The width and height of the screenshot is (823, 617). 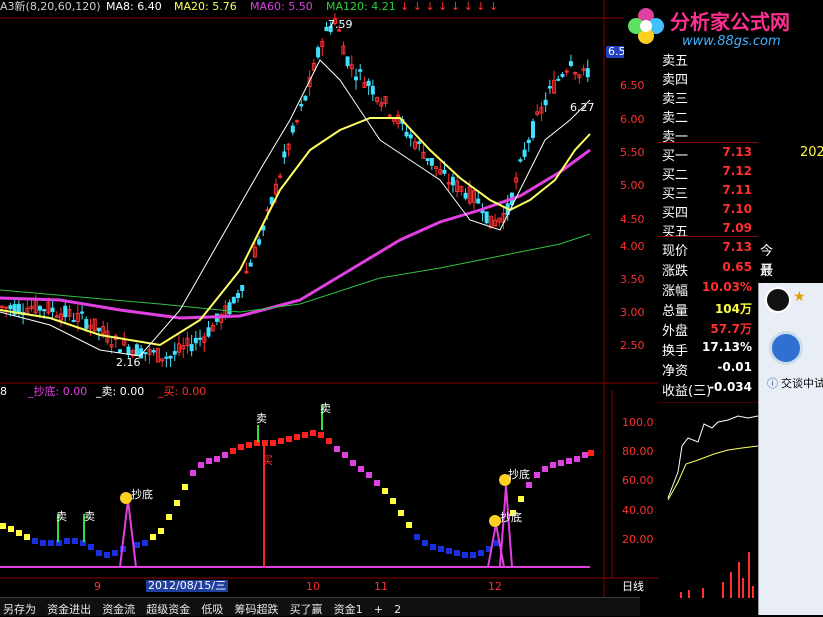 What do you see at coordinates (378, 608) in the screenshot?
I see `tab-plus: +` at bounding box center [378, 608].